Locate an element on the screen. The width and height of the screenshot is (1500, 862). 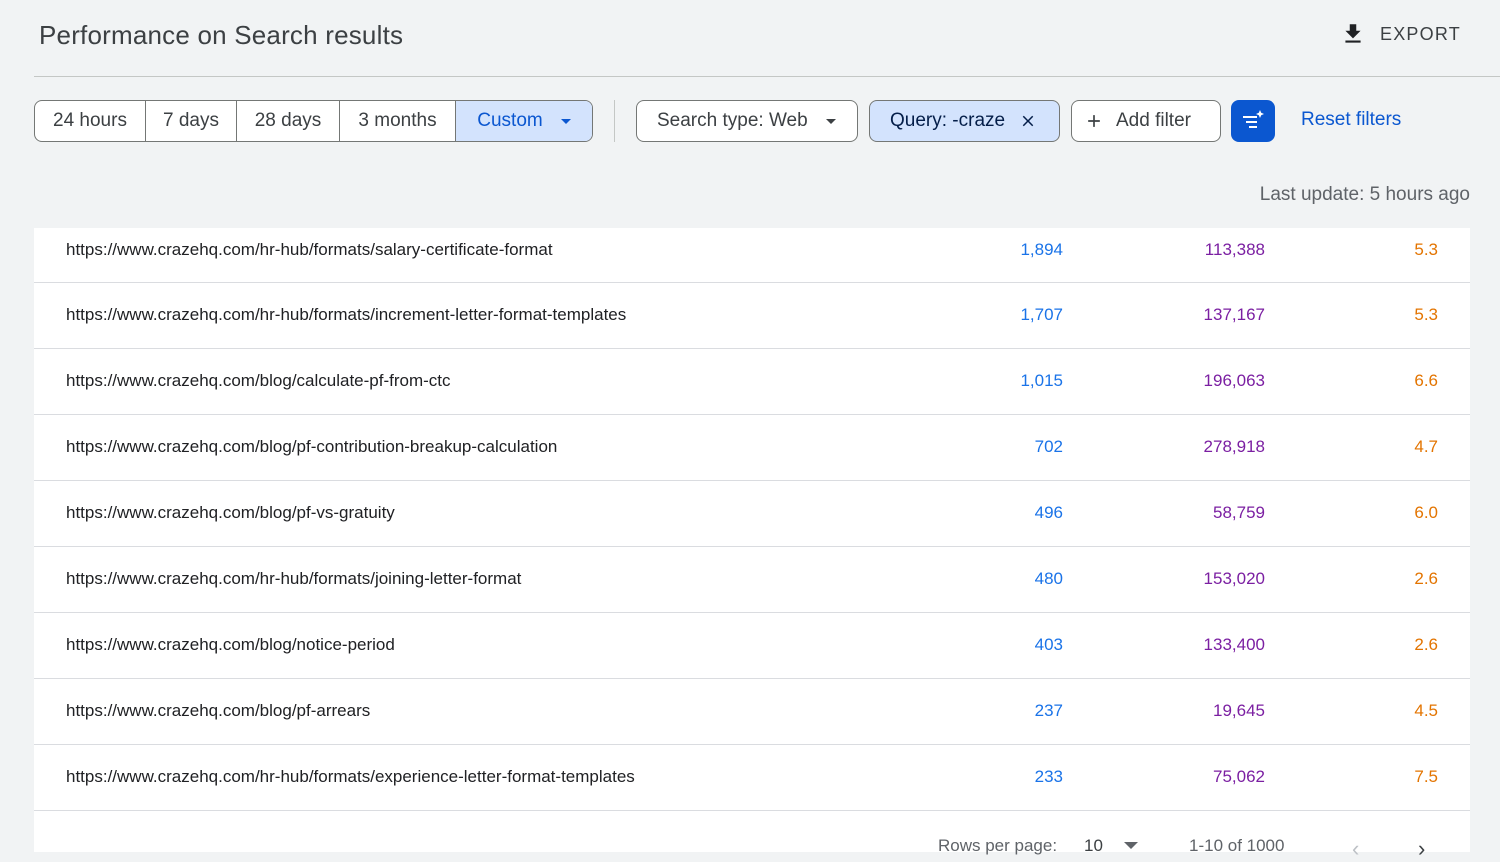
query-filter-chip: Query: -craze is located at coordinates (964, 121).